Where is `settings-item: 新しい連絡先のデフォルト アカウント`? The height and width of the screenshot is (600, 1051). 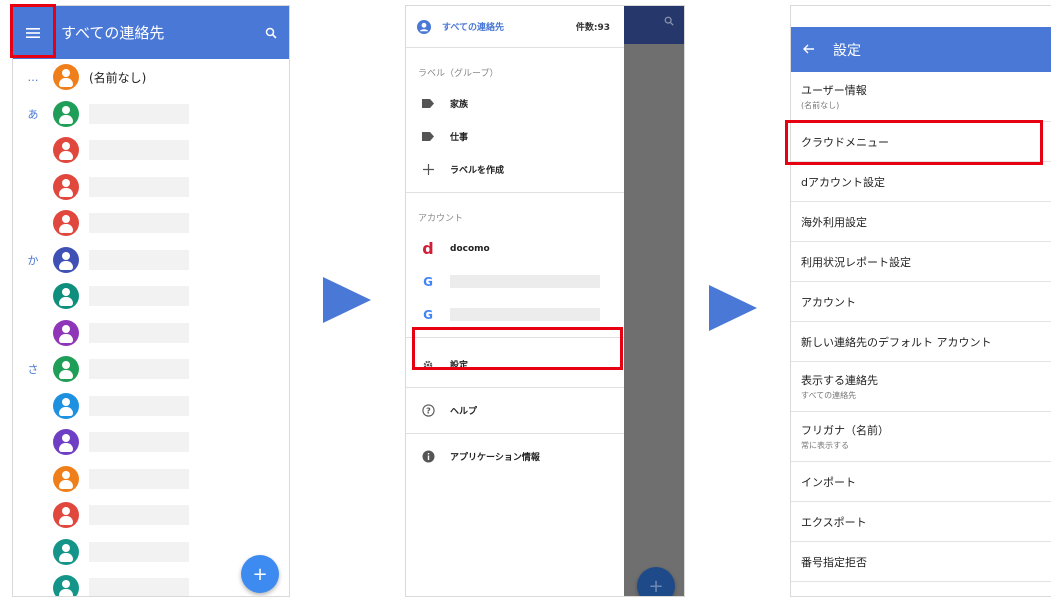 settings-item: 新しい連絡先のデフォルト アカウント is located at coordinates (921, 342).